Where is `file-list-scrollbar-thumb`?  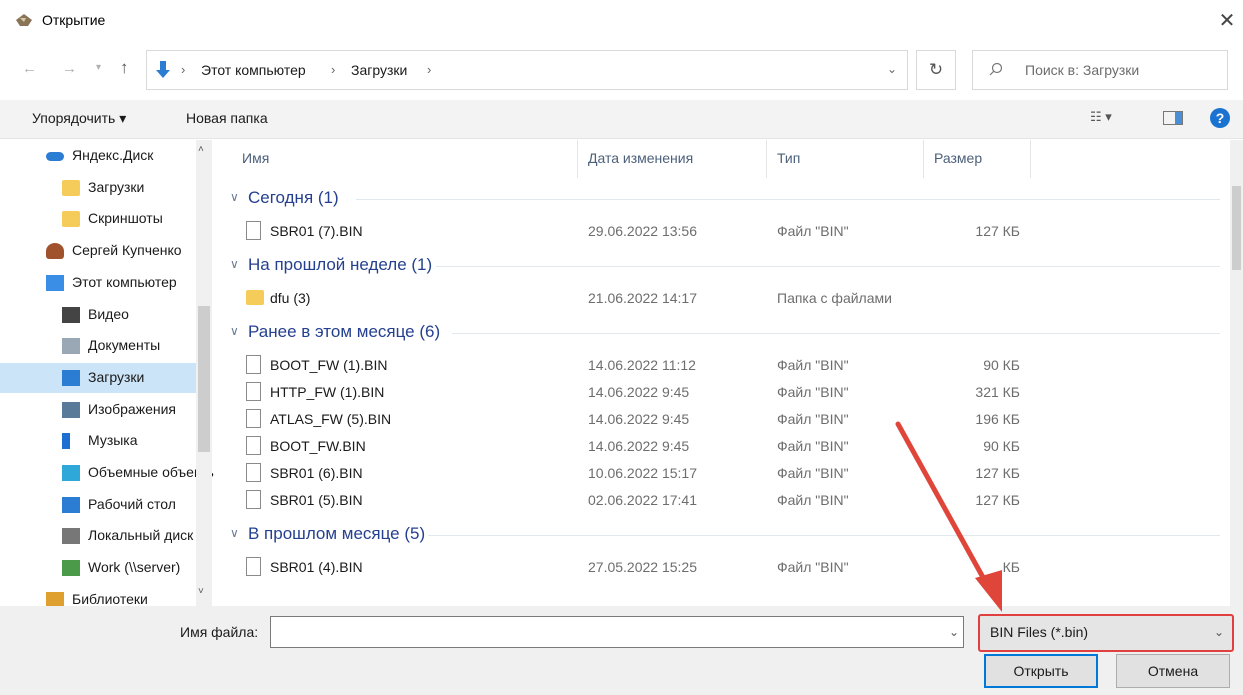 file-list-scrollbar-thumb is located at coordinates (1236, 228).